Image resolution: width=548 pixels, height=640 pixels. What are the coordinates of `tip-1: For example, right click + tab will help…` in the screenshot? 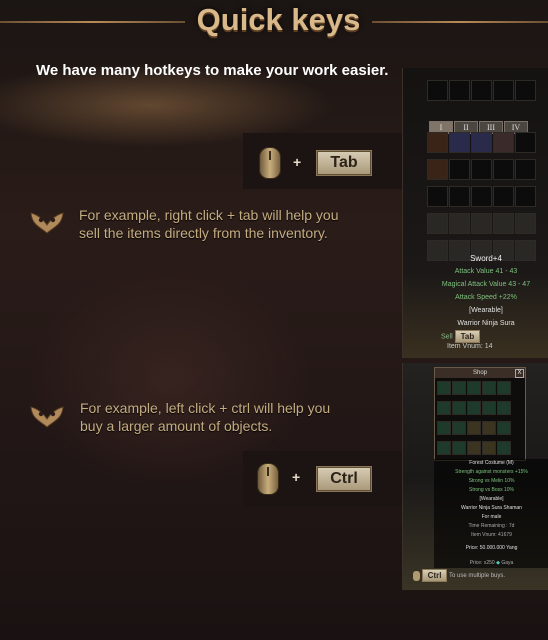 It's located at (209, 224).